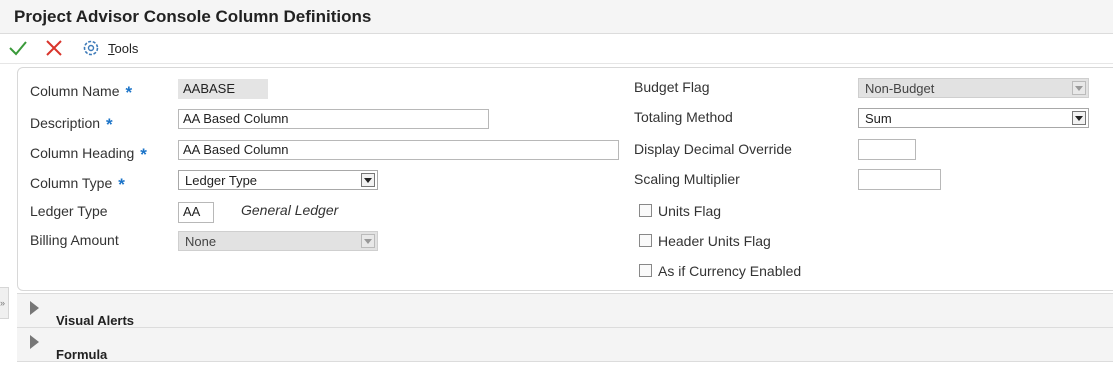 The width and height of the screenshot is (1113, 367). What do you see at coordinates (71, 124) in the screenshot?
I see `description-label: Description *` at bounding box center [71, 124].